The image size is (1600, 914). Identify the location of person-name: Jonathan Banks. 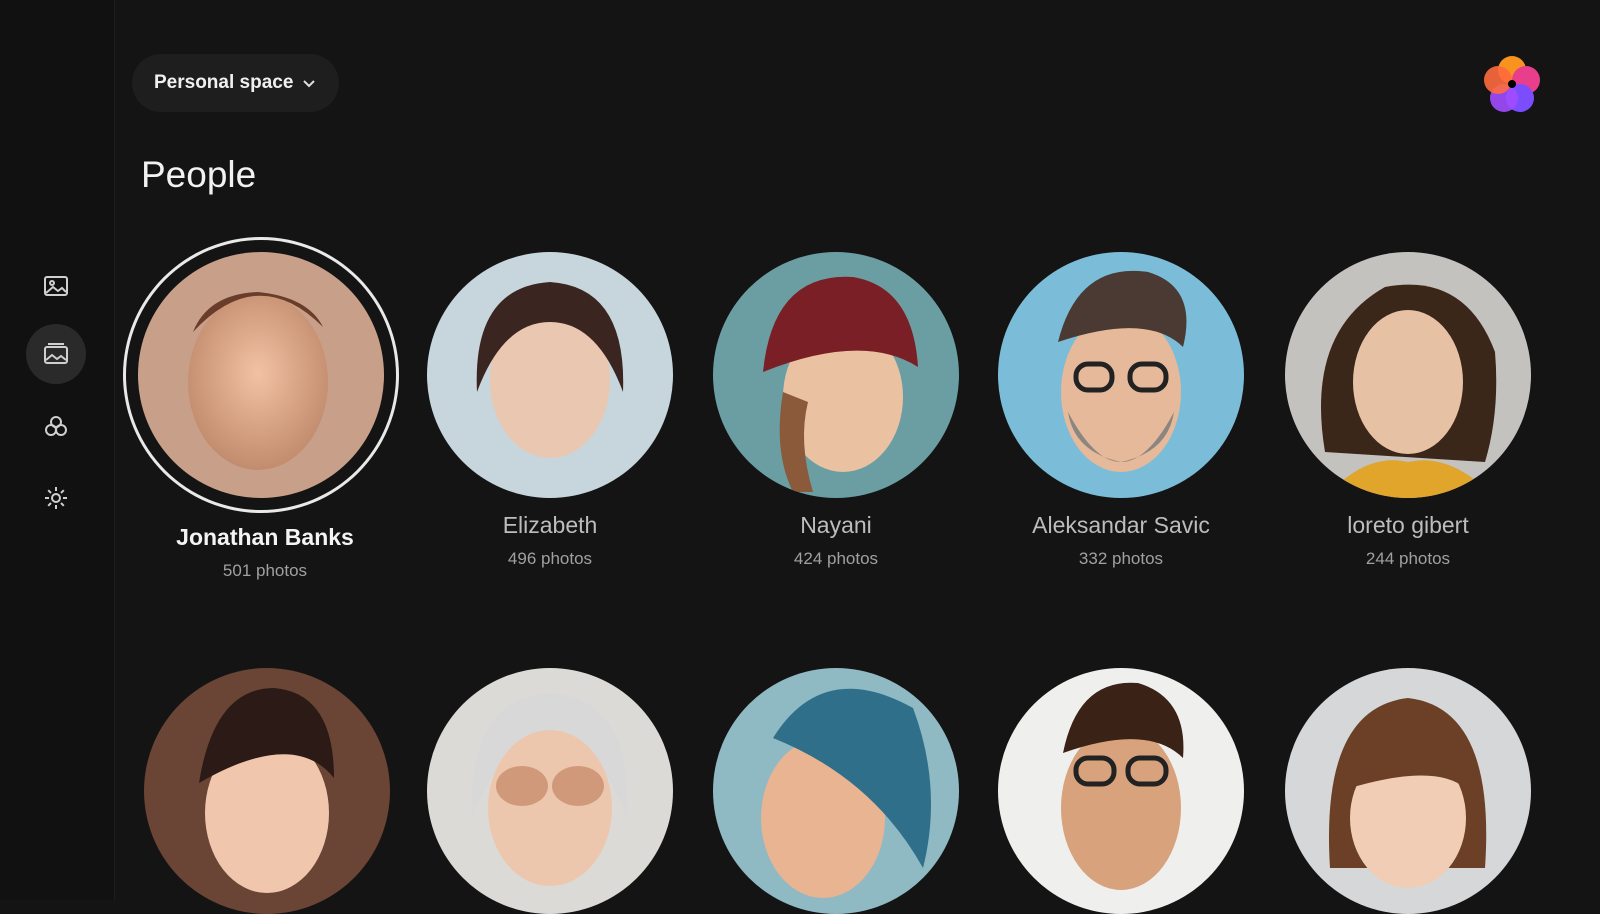
(265, 537).